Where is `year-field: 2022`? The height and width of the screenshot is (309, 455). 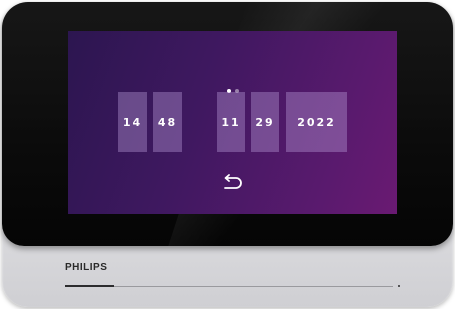
year-field: 2022 is located at coordinates (316, 122).